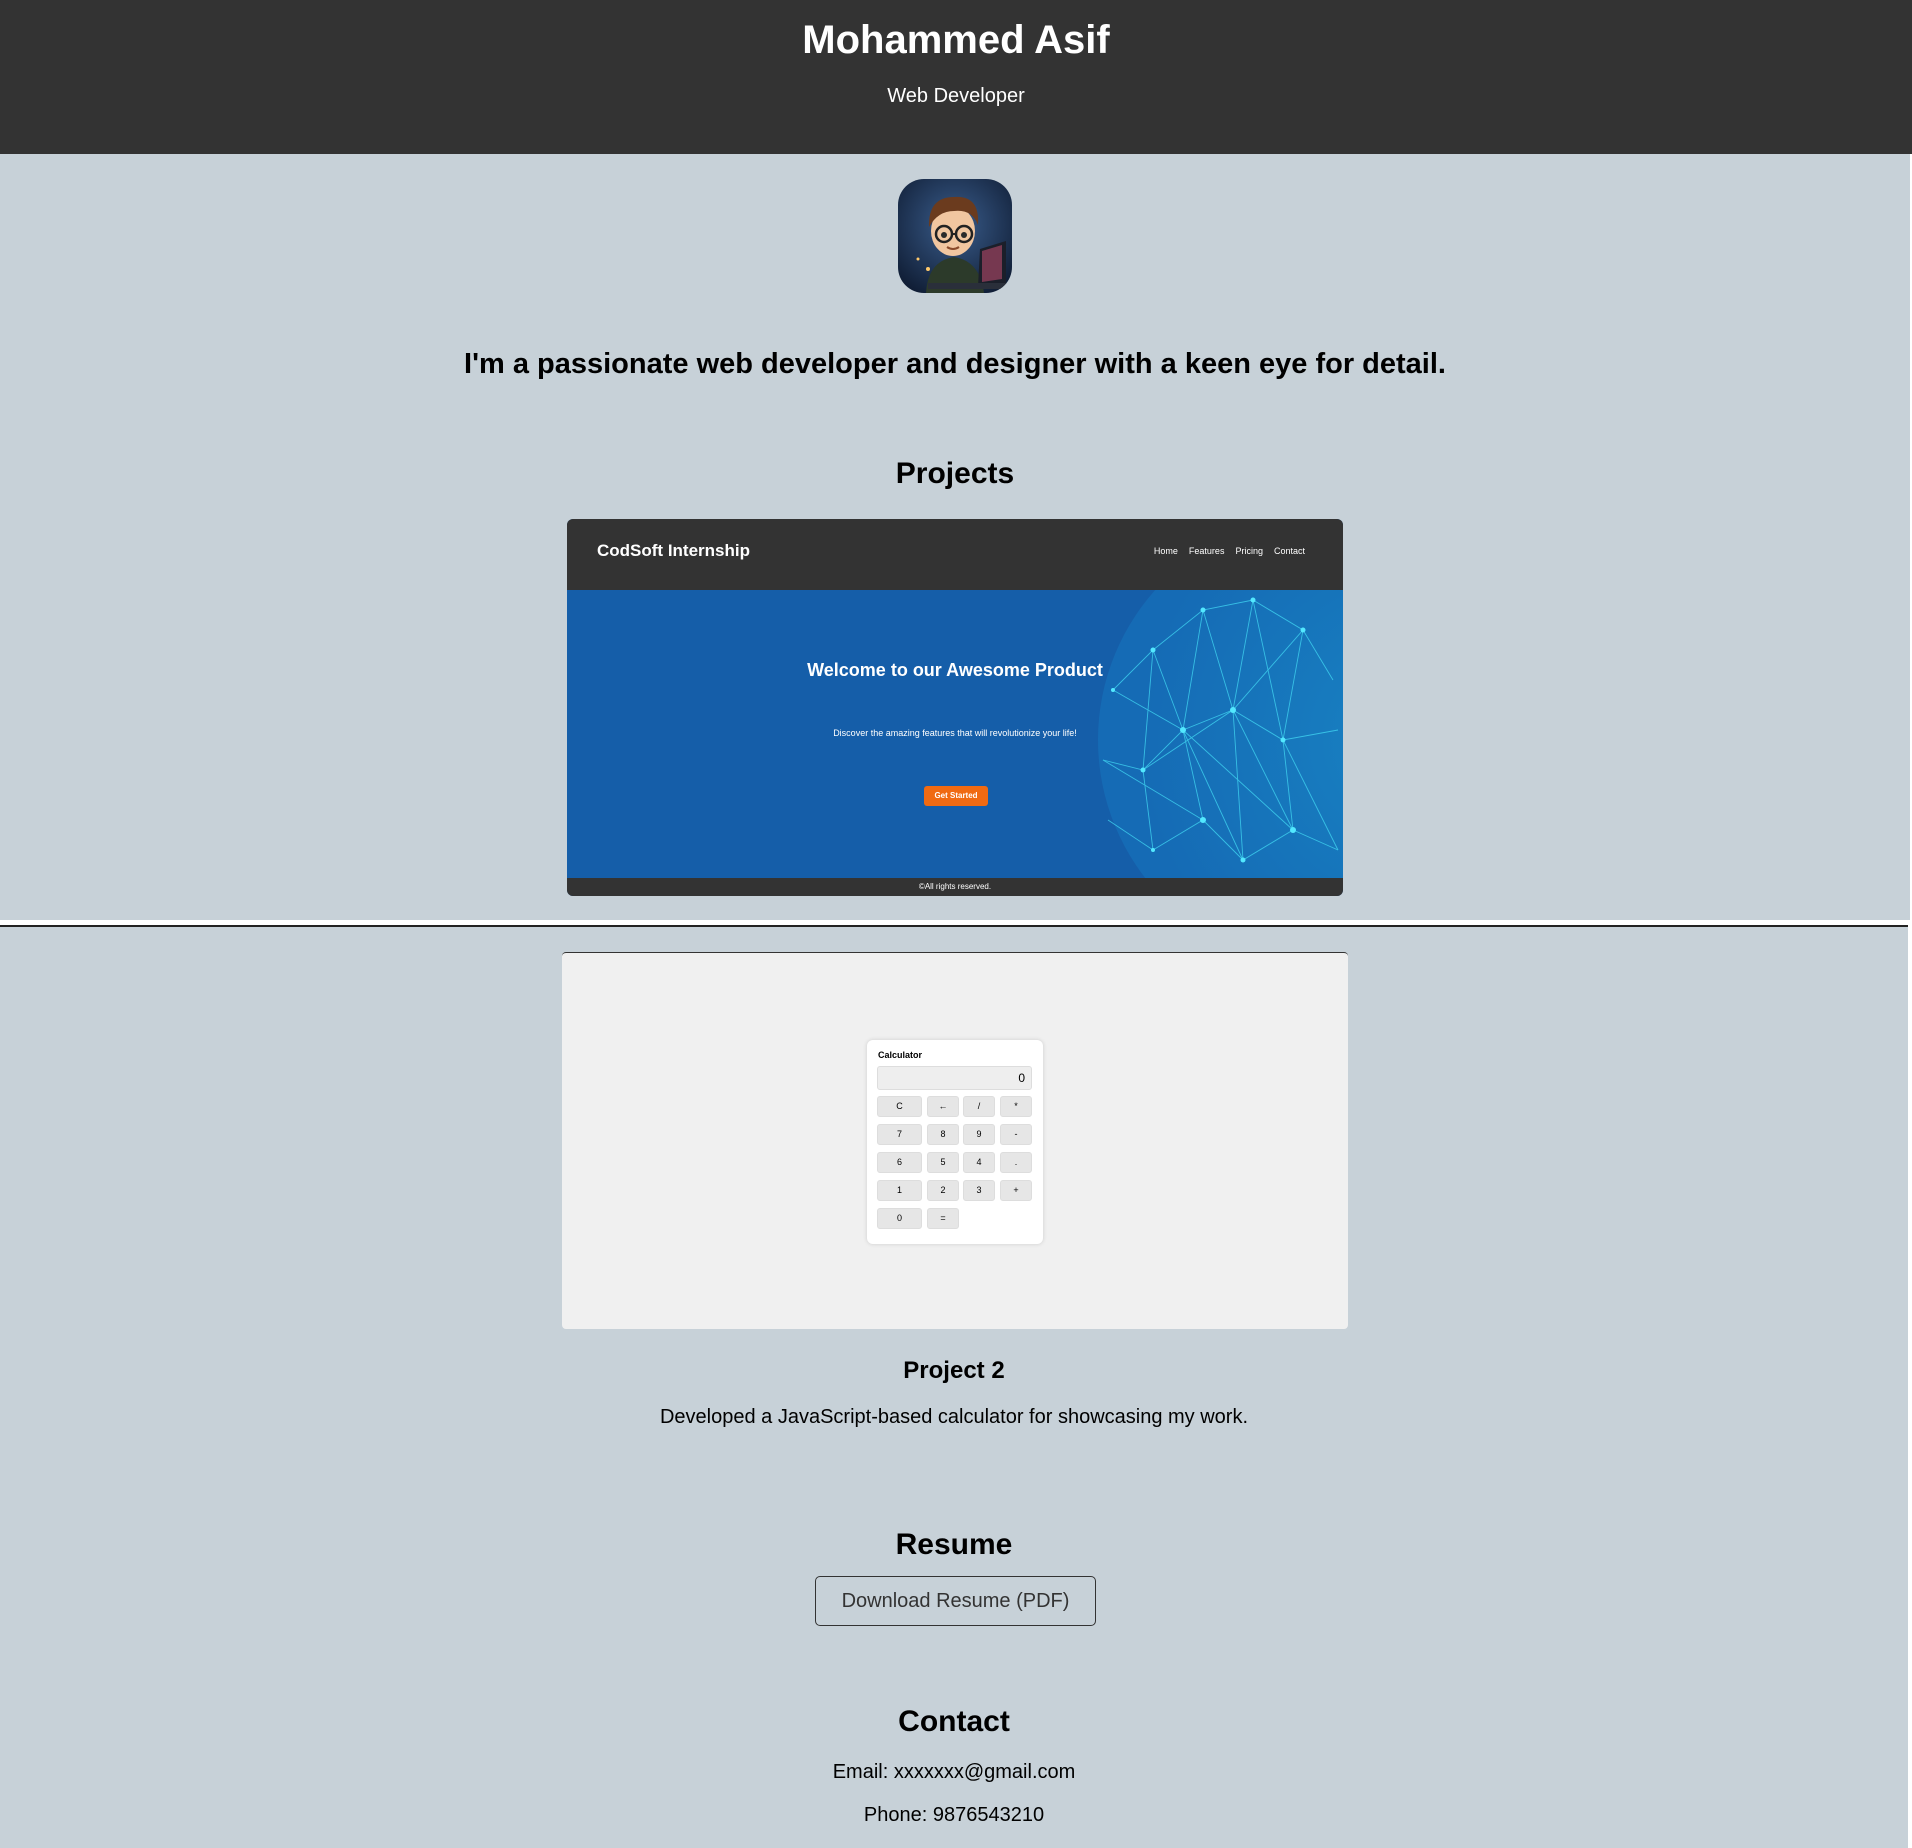  Describe the element at coordinates (943, 1218) in the screenshot. I see `calc-key-equals: =` at that location.